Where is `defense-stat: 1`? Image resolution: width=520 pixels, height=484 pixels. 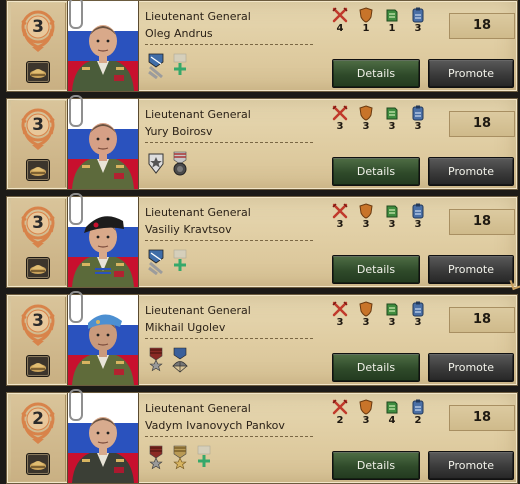
defense-stat: 1 is located at coordinates (366, 20).